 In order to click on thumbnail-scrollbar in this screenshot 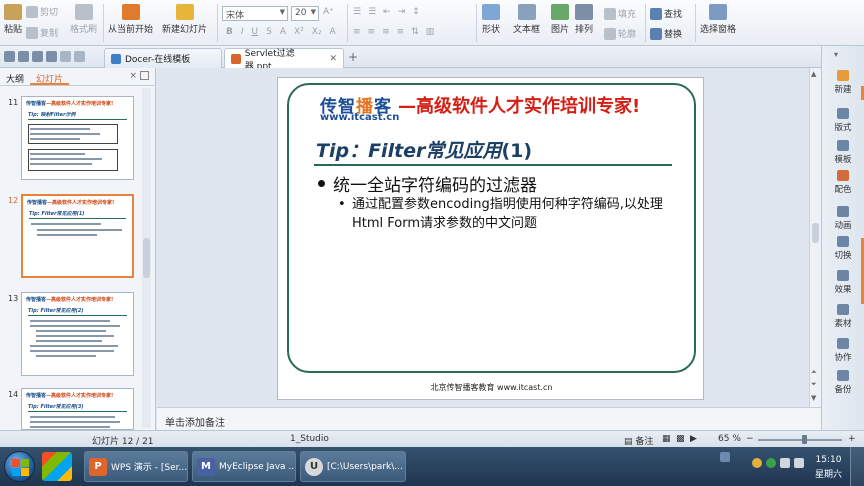, I will do `click(146, 258)`.